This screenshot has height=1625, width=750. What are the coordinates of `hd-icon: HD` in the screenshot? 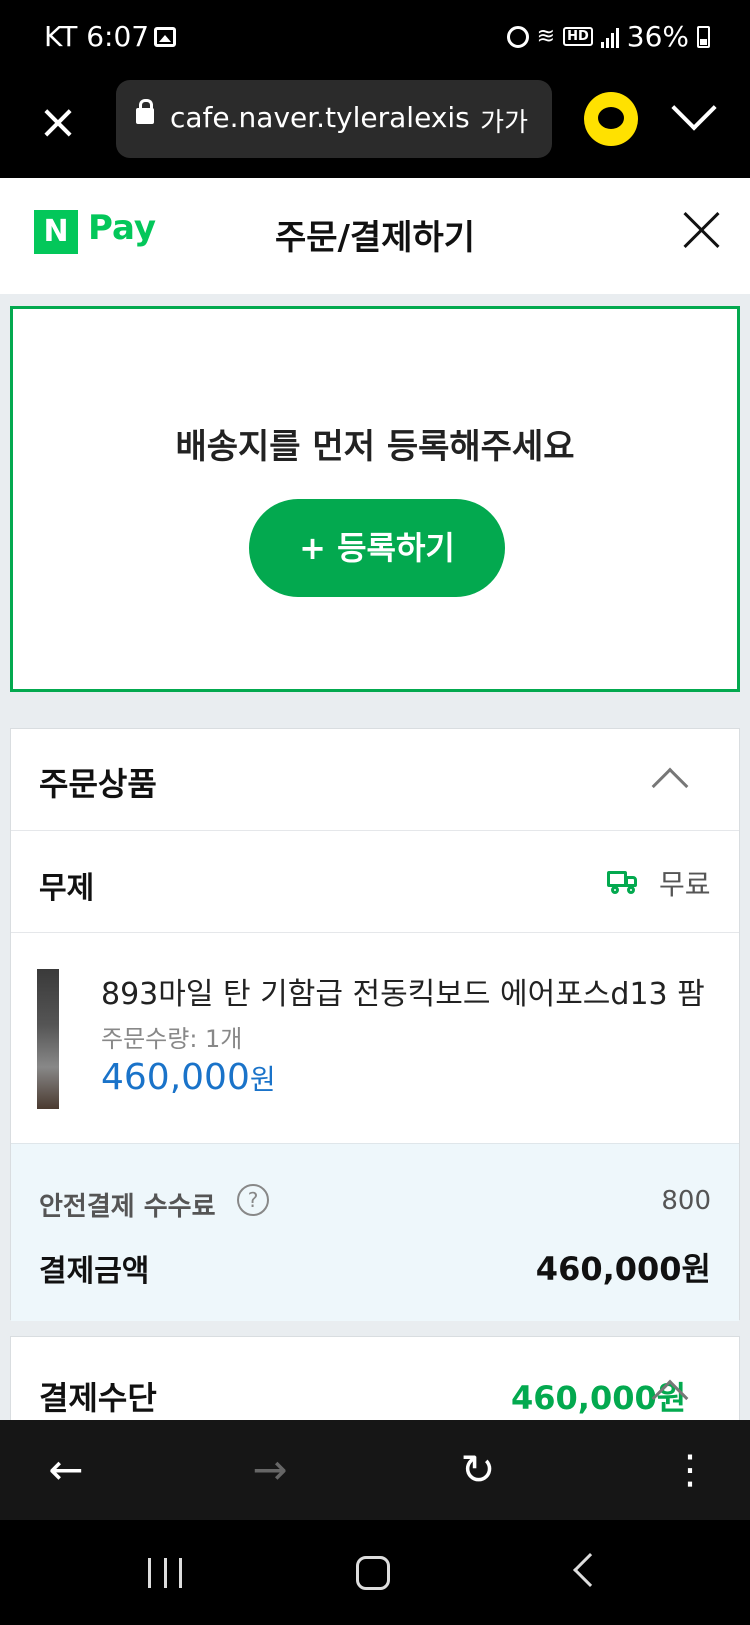 It's located at (578, 36).